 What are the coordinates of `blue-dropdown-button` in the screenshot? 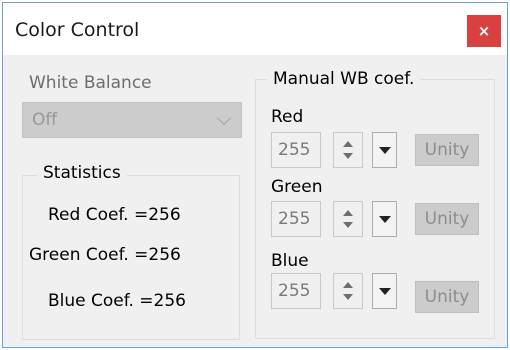 It's located at (384, 291).